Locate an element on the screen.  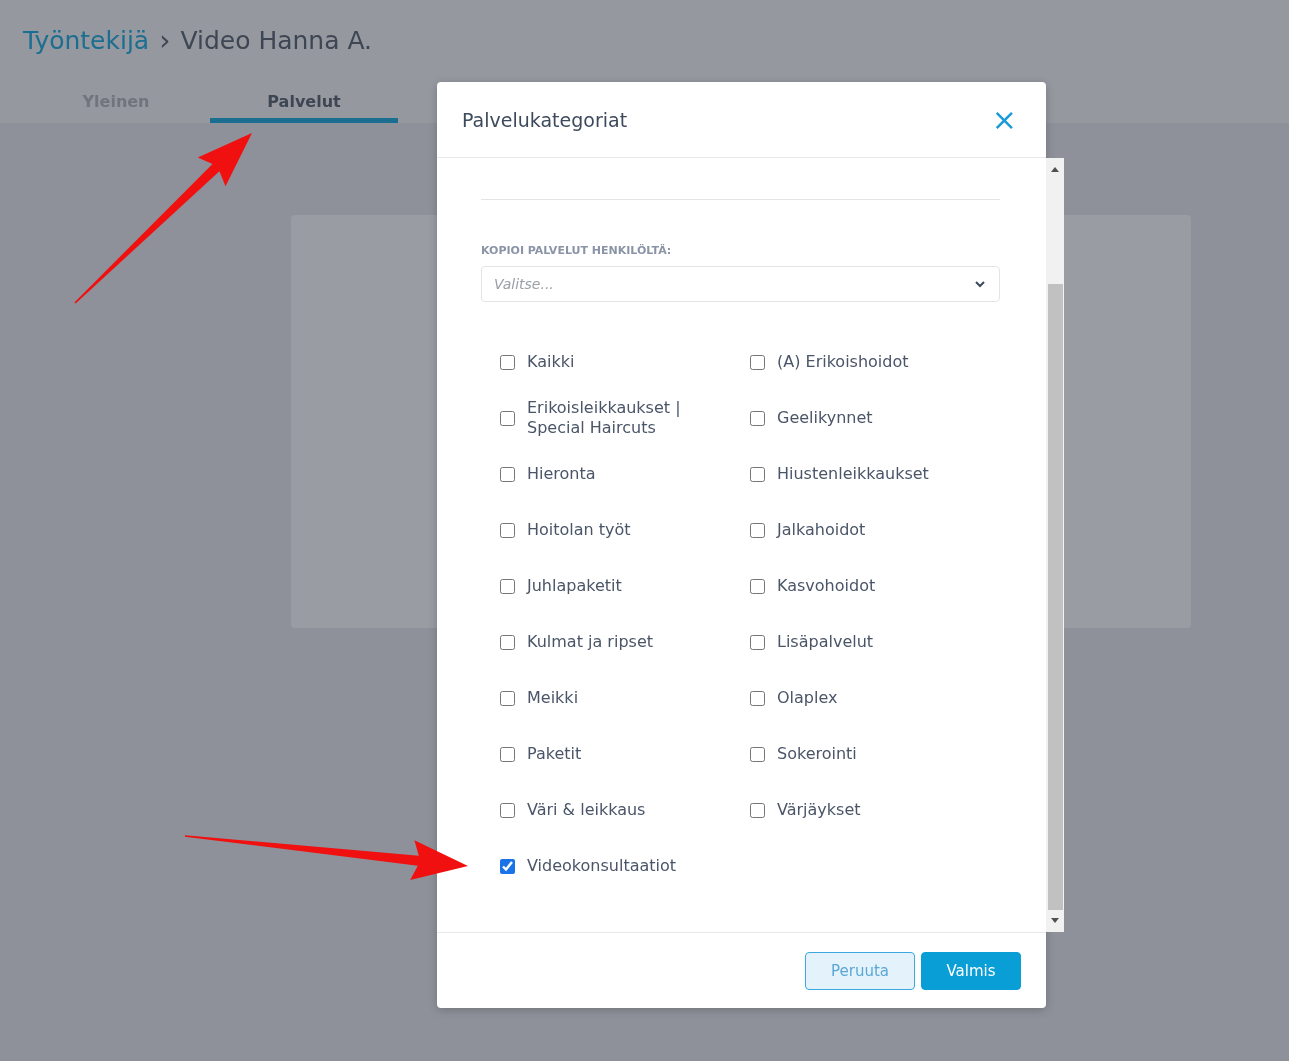
category-label: Väri & leikkaus is located at coordinates (586, 810).